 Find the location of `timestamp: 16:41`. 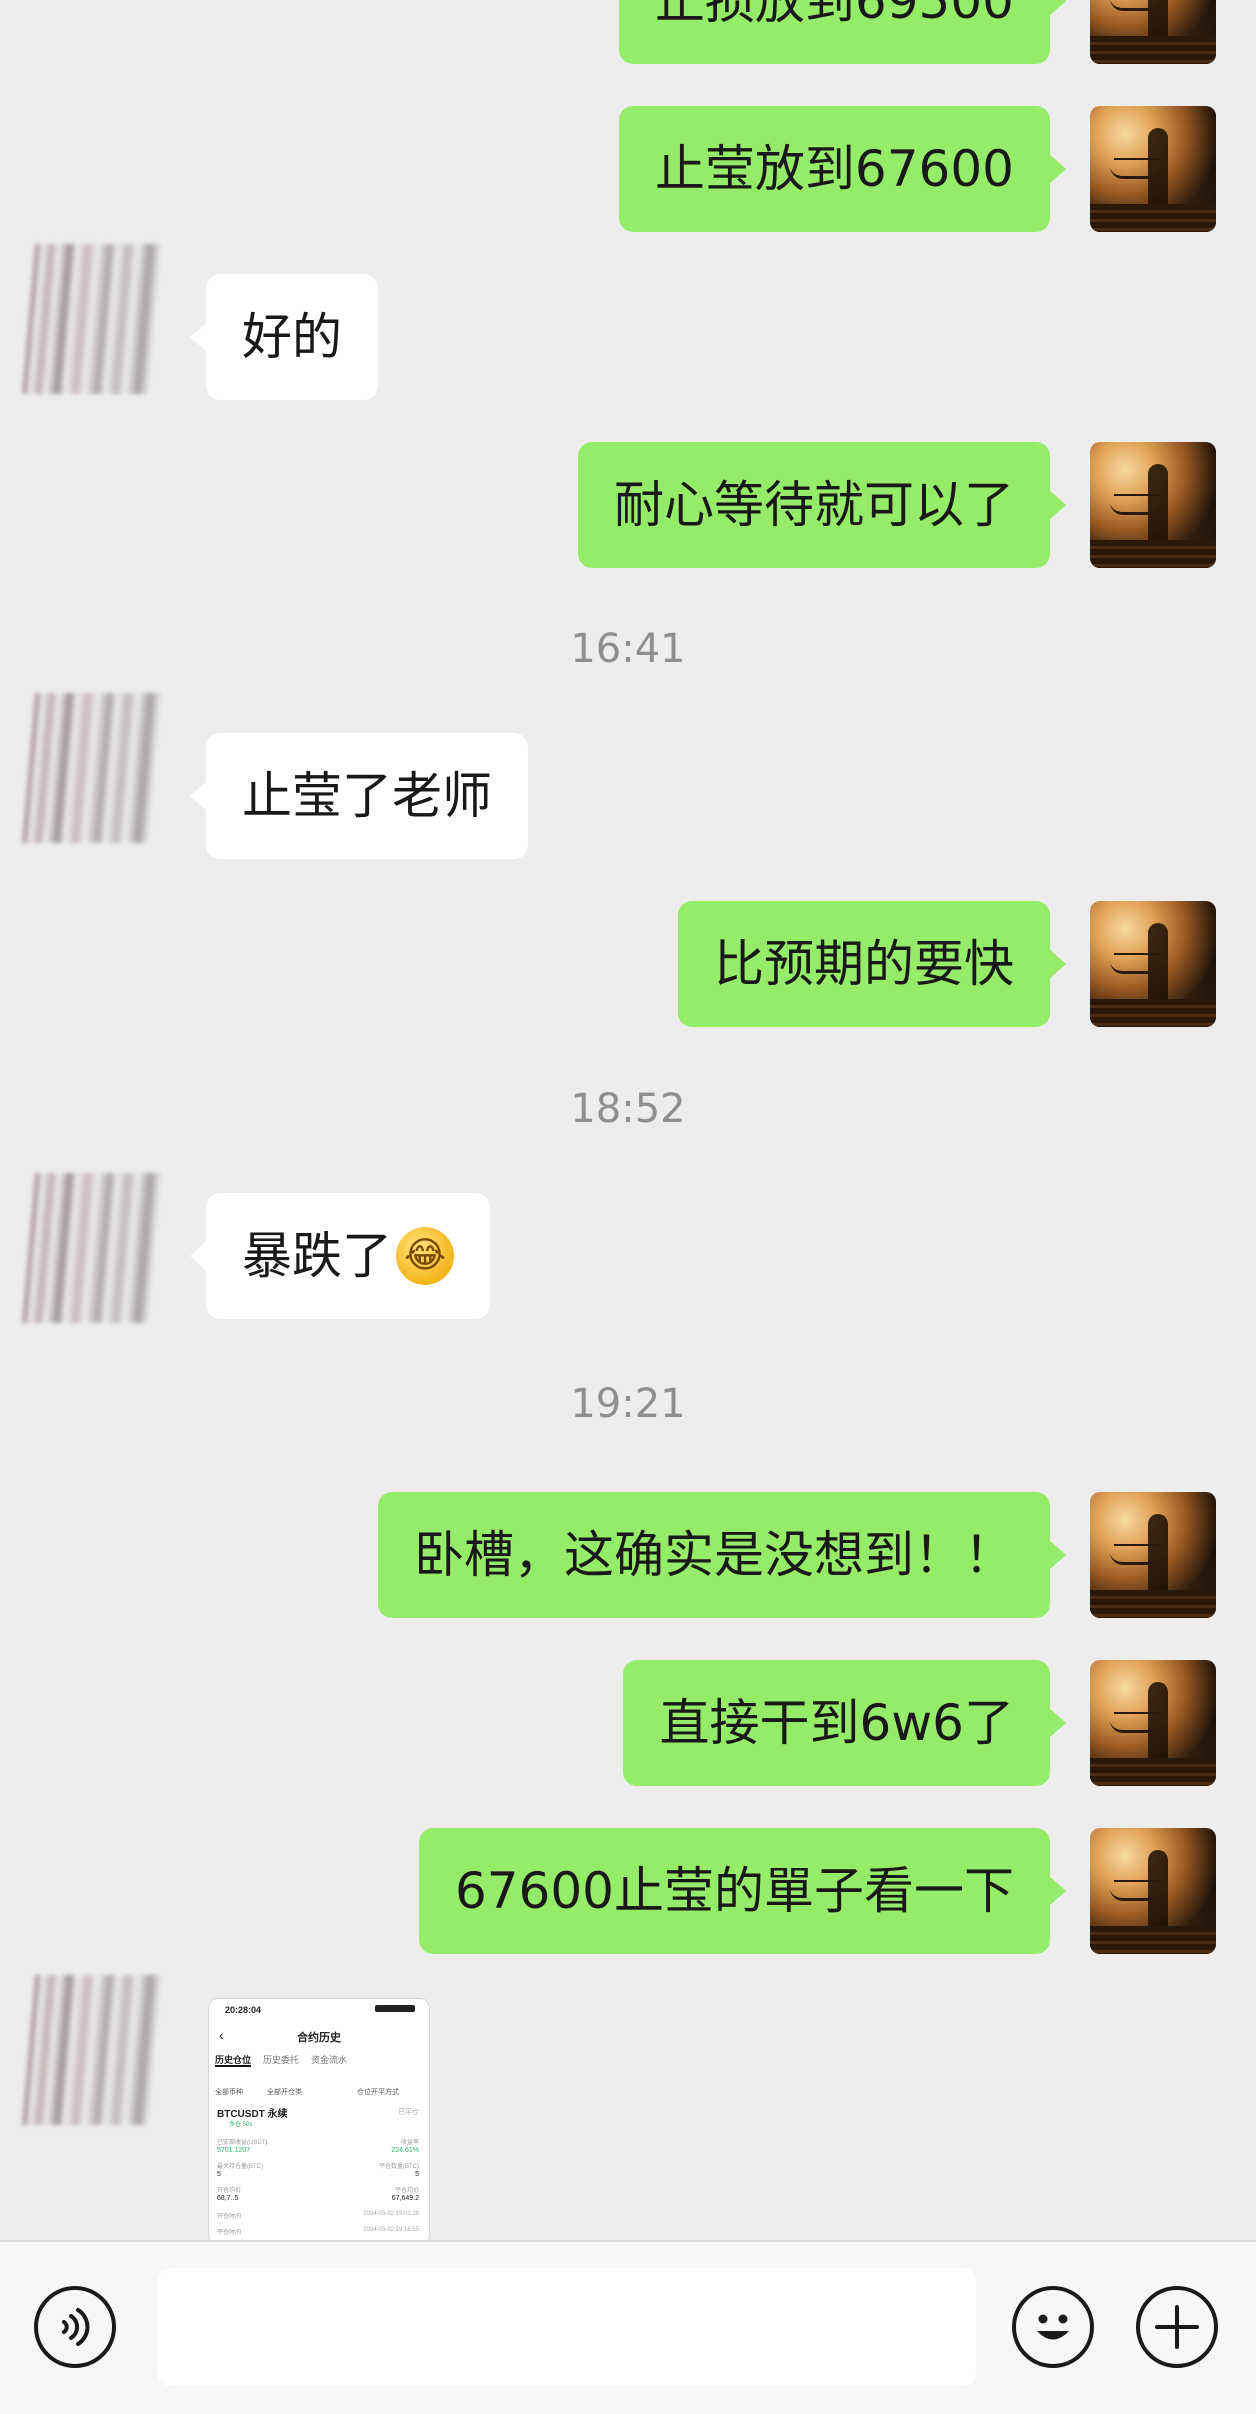

timestamp: 16:41 is located at coordinates (628, 649).